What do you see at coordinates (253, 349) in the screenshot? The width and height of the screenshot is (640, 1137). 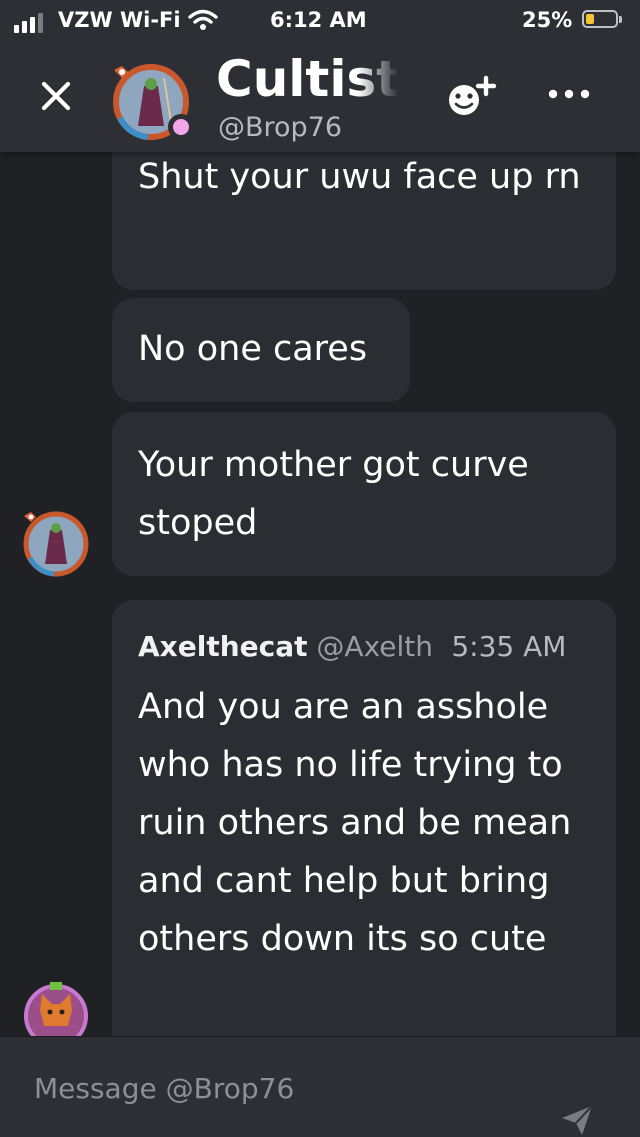 I see `message-text: No one cares` at bounding box center [253, 349].